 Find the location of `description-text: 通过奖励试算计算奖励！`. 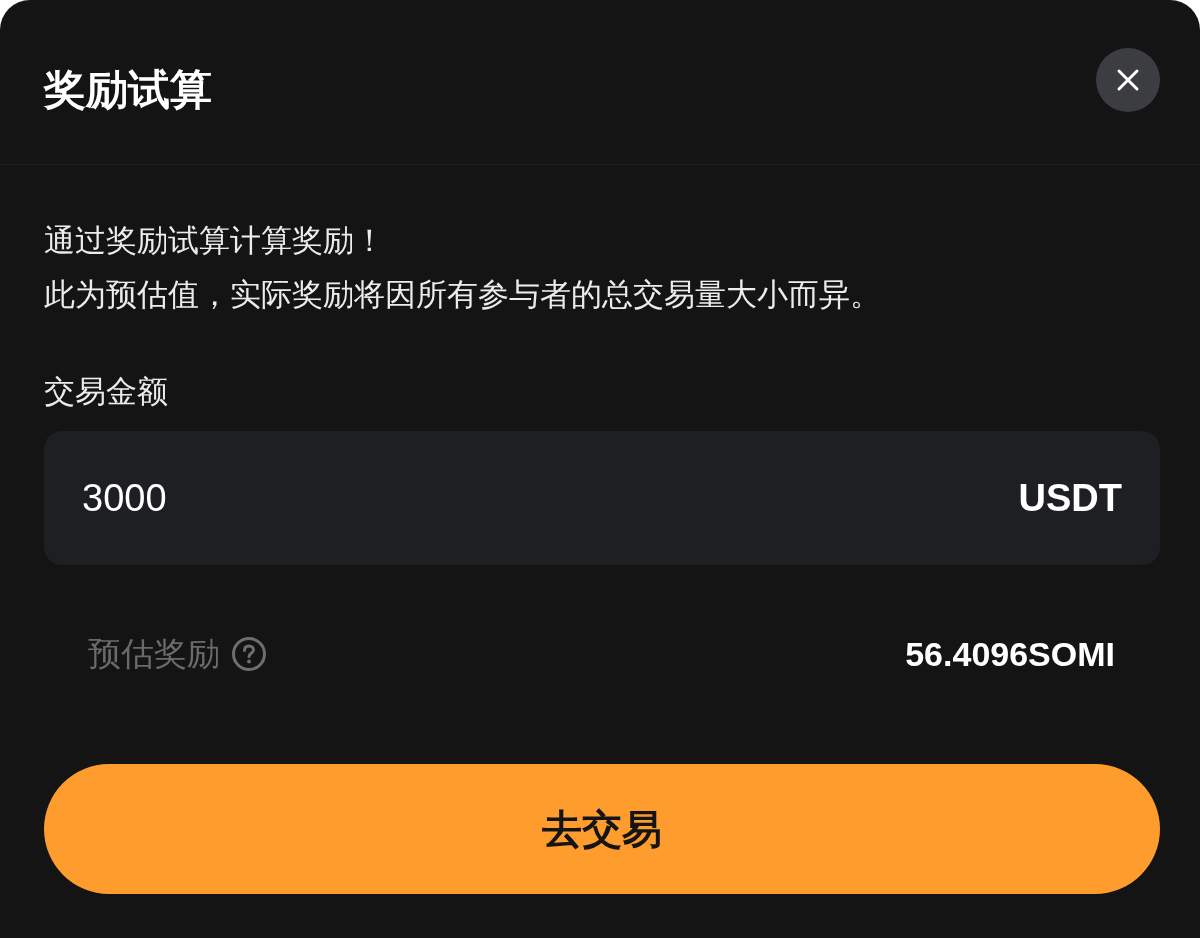

description-text: 通过奖励试算计算奖励！ is located at coordinates (214, 241).